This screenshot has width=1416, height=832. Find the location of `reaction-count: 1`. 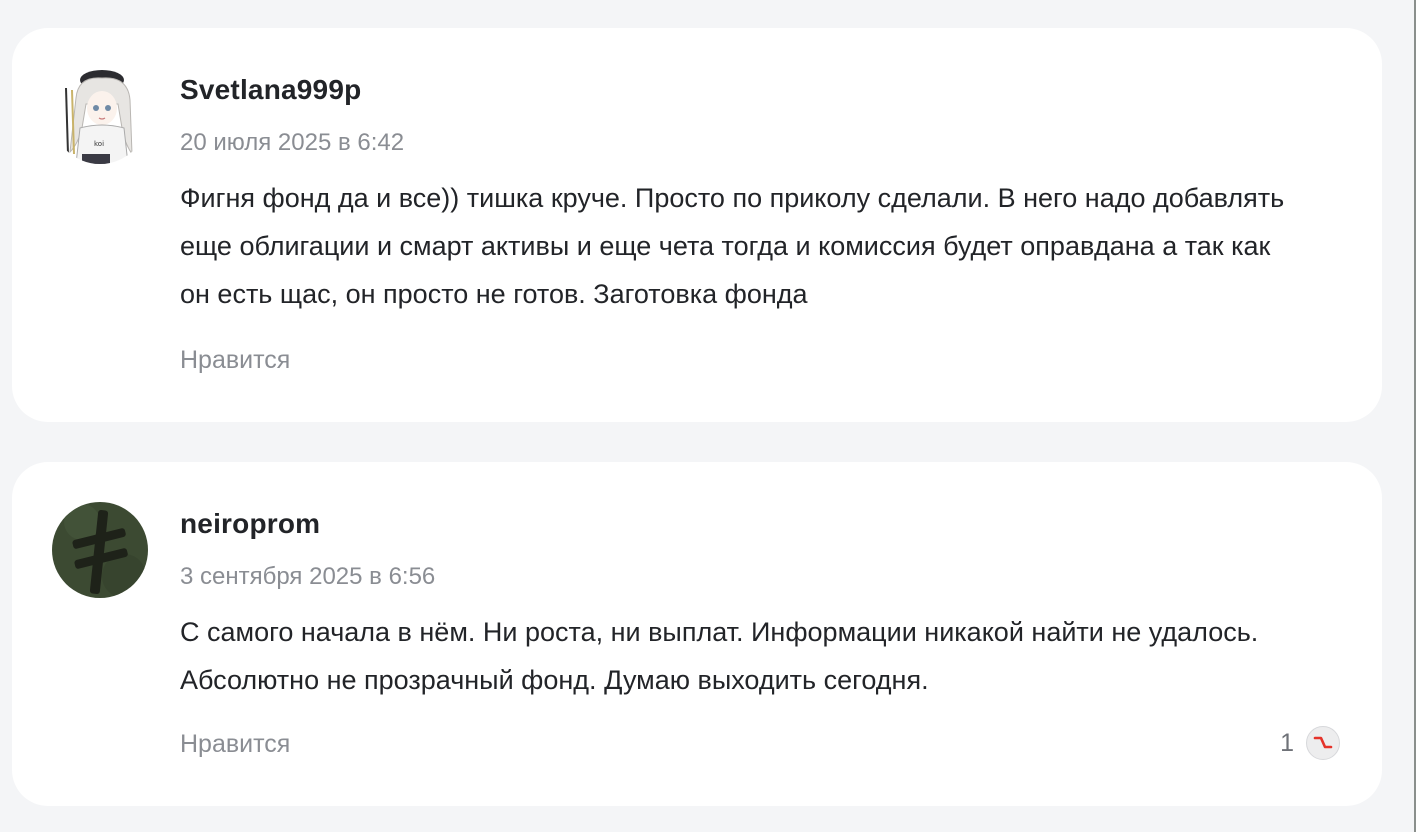

reaction-count: 1 is located at coordinates (1287, 742).